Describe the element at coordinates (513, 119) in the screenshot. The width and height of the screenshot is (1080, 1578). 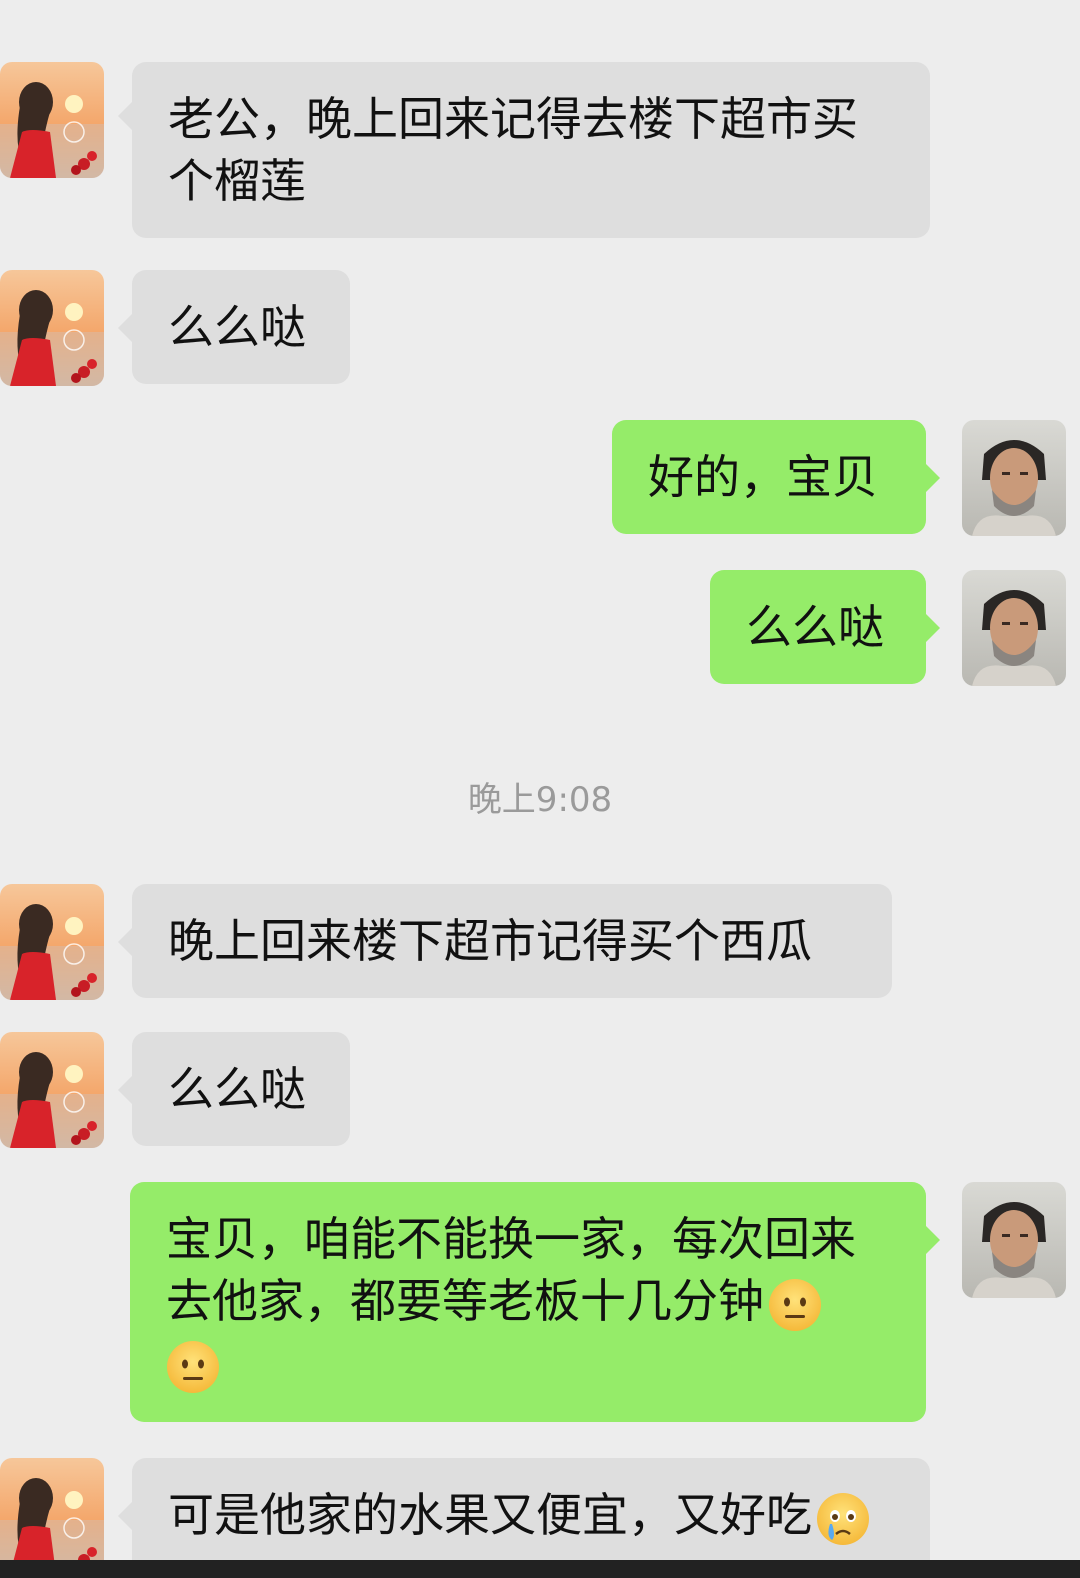
I see `message-text-line: 老公，晚上回来记得去楼下超市买` at that location.